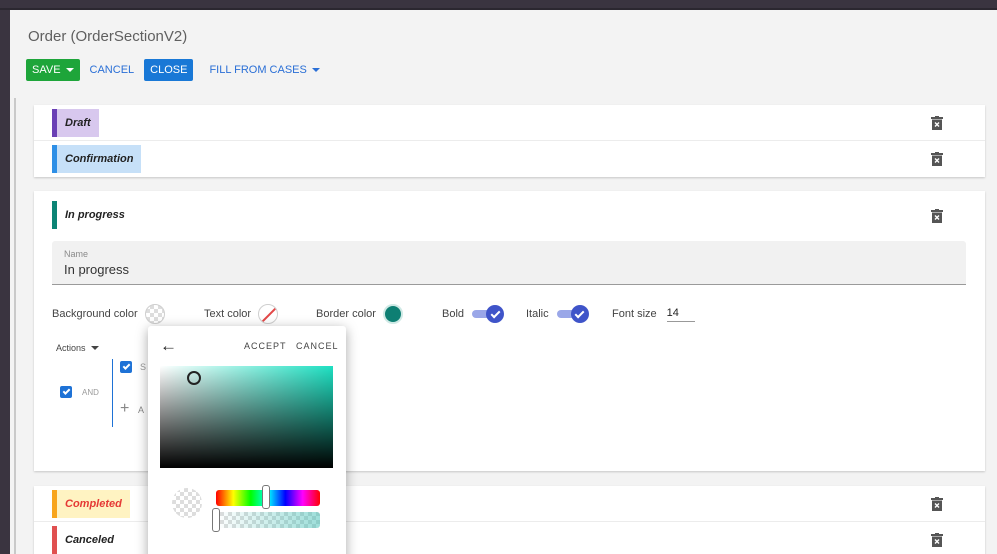 This screenshot has width=997, height=554. I want to click on text-color-swatch, so click(268, 314).